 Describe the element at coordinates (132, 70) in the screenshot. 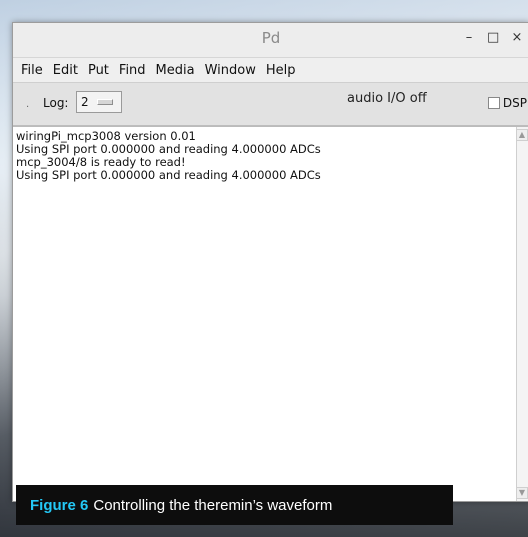

I see `menu-find: Find` at that location.